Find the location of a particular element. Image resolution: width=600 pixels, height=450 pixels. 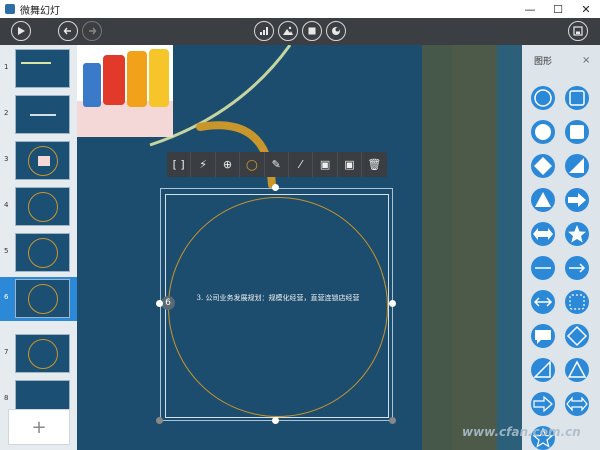

title-bar: 微舞幻灯 — ☐ ✕ is located at coordinates (300, 9).